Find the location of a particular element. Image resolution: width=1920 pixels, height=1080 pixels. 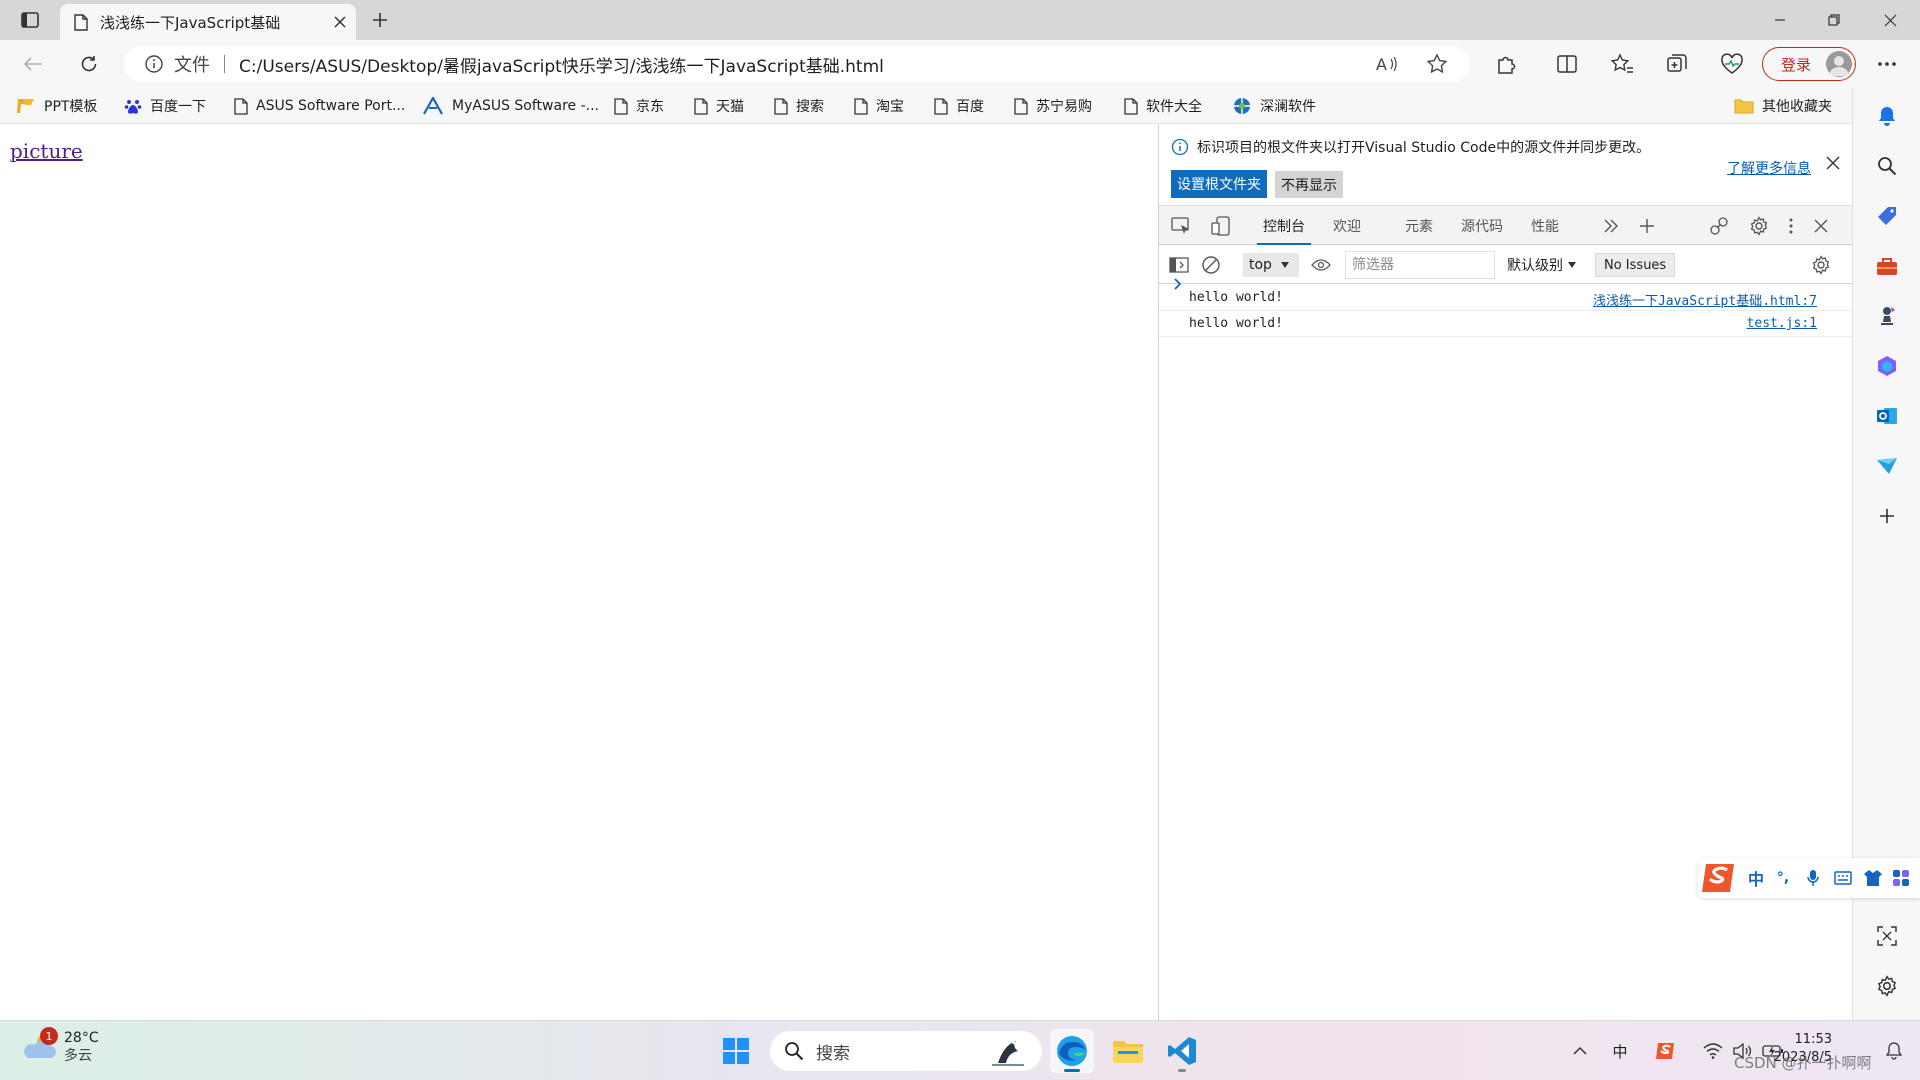

log-level-select: 默认级别 is located at coordinates (1542, 265).